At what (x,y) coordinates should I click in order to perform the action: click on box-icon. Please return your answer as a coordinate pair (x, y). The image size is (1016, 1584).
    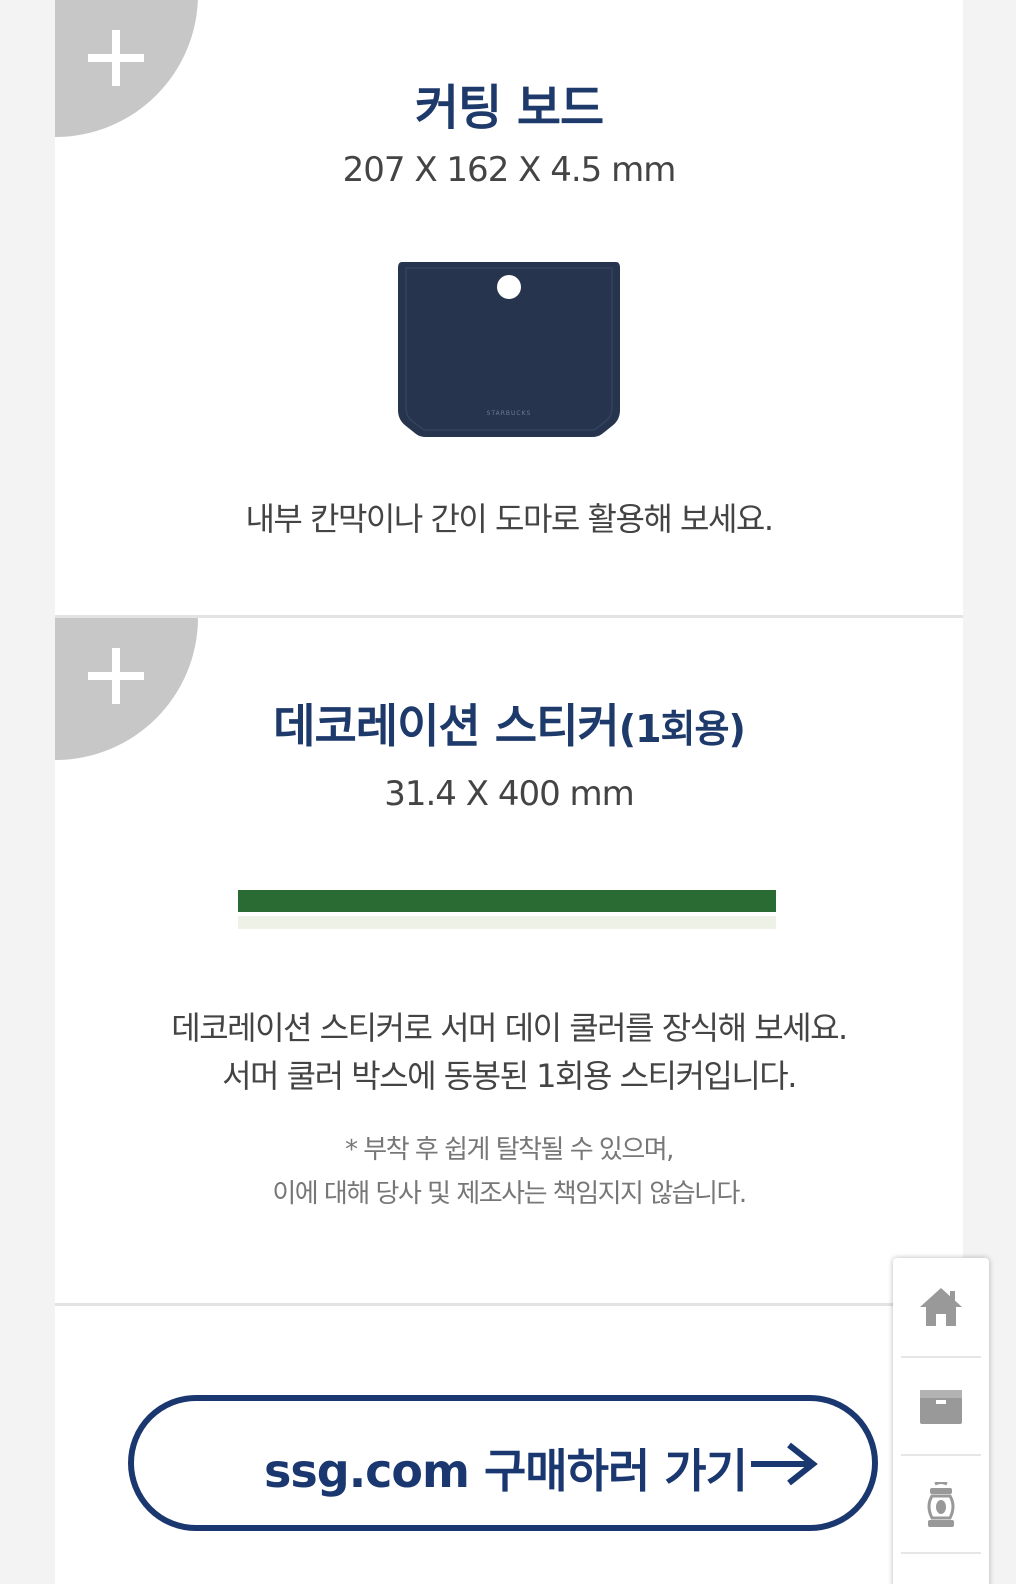
    Looking at the image, I should click on (941, 1407).